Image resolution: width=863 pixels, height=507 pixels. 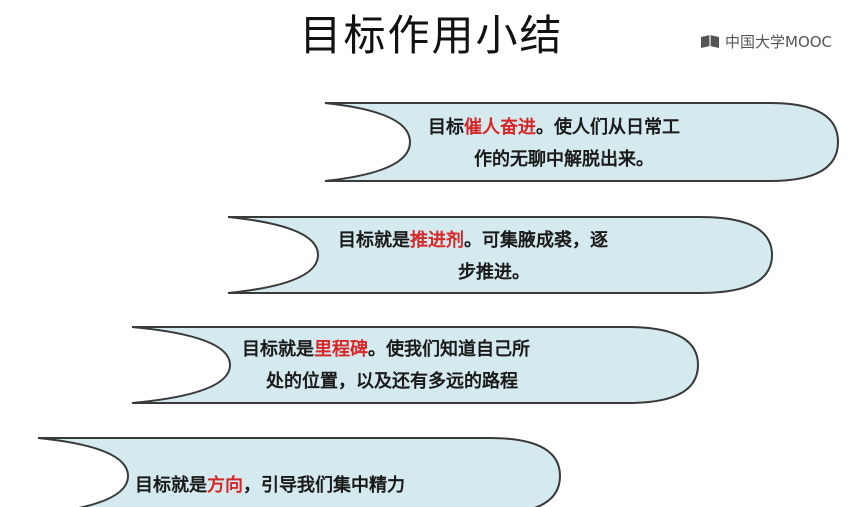 What do you see at coordinates (437, 240) in the screenshot?
I see `highlight-term: 推进剂` at bounding box center [437, 240].